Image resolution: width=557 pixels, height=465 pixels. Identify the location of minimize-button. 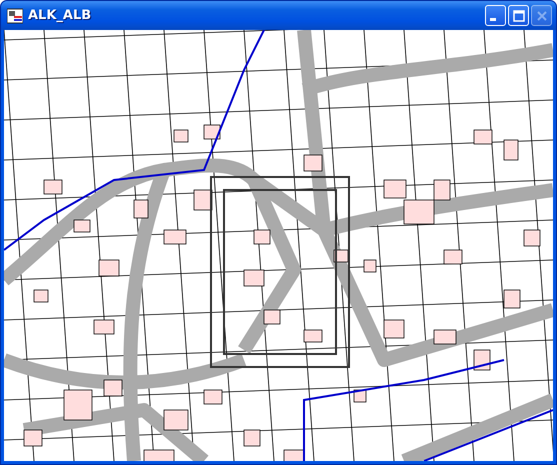
(495, 15).